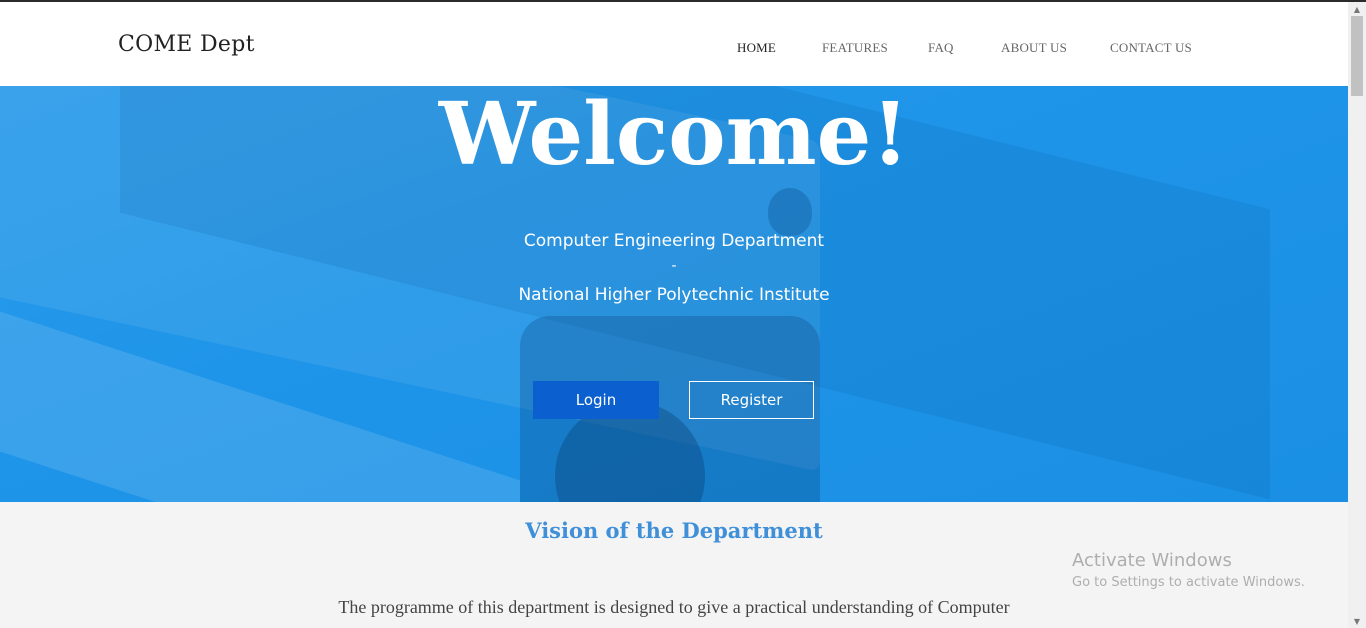 The image size is (1366, 628). Describe the element at coordinates (1152, 560) in the screenshot. I see `activate-windows-title: Activate Windows` at that location.